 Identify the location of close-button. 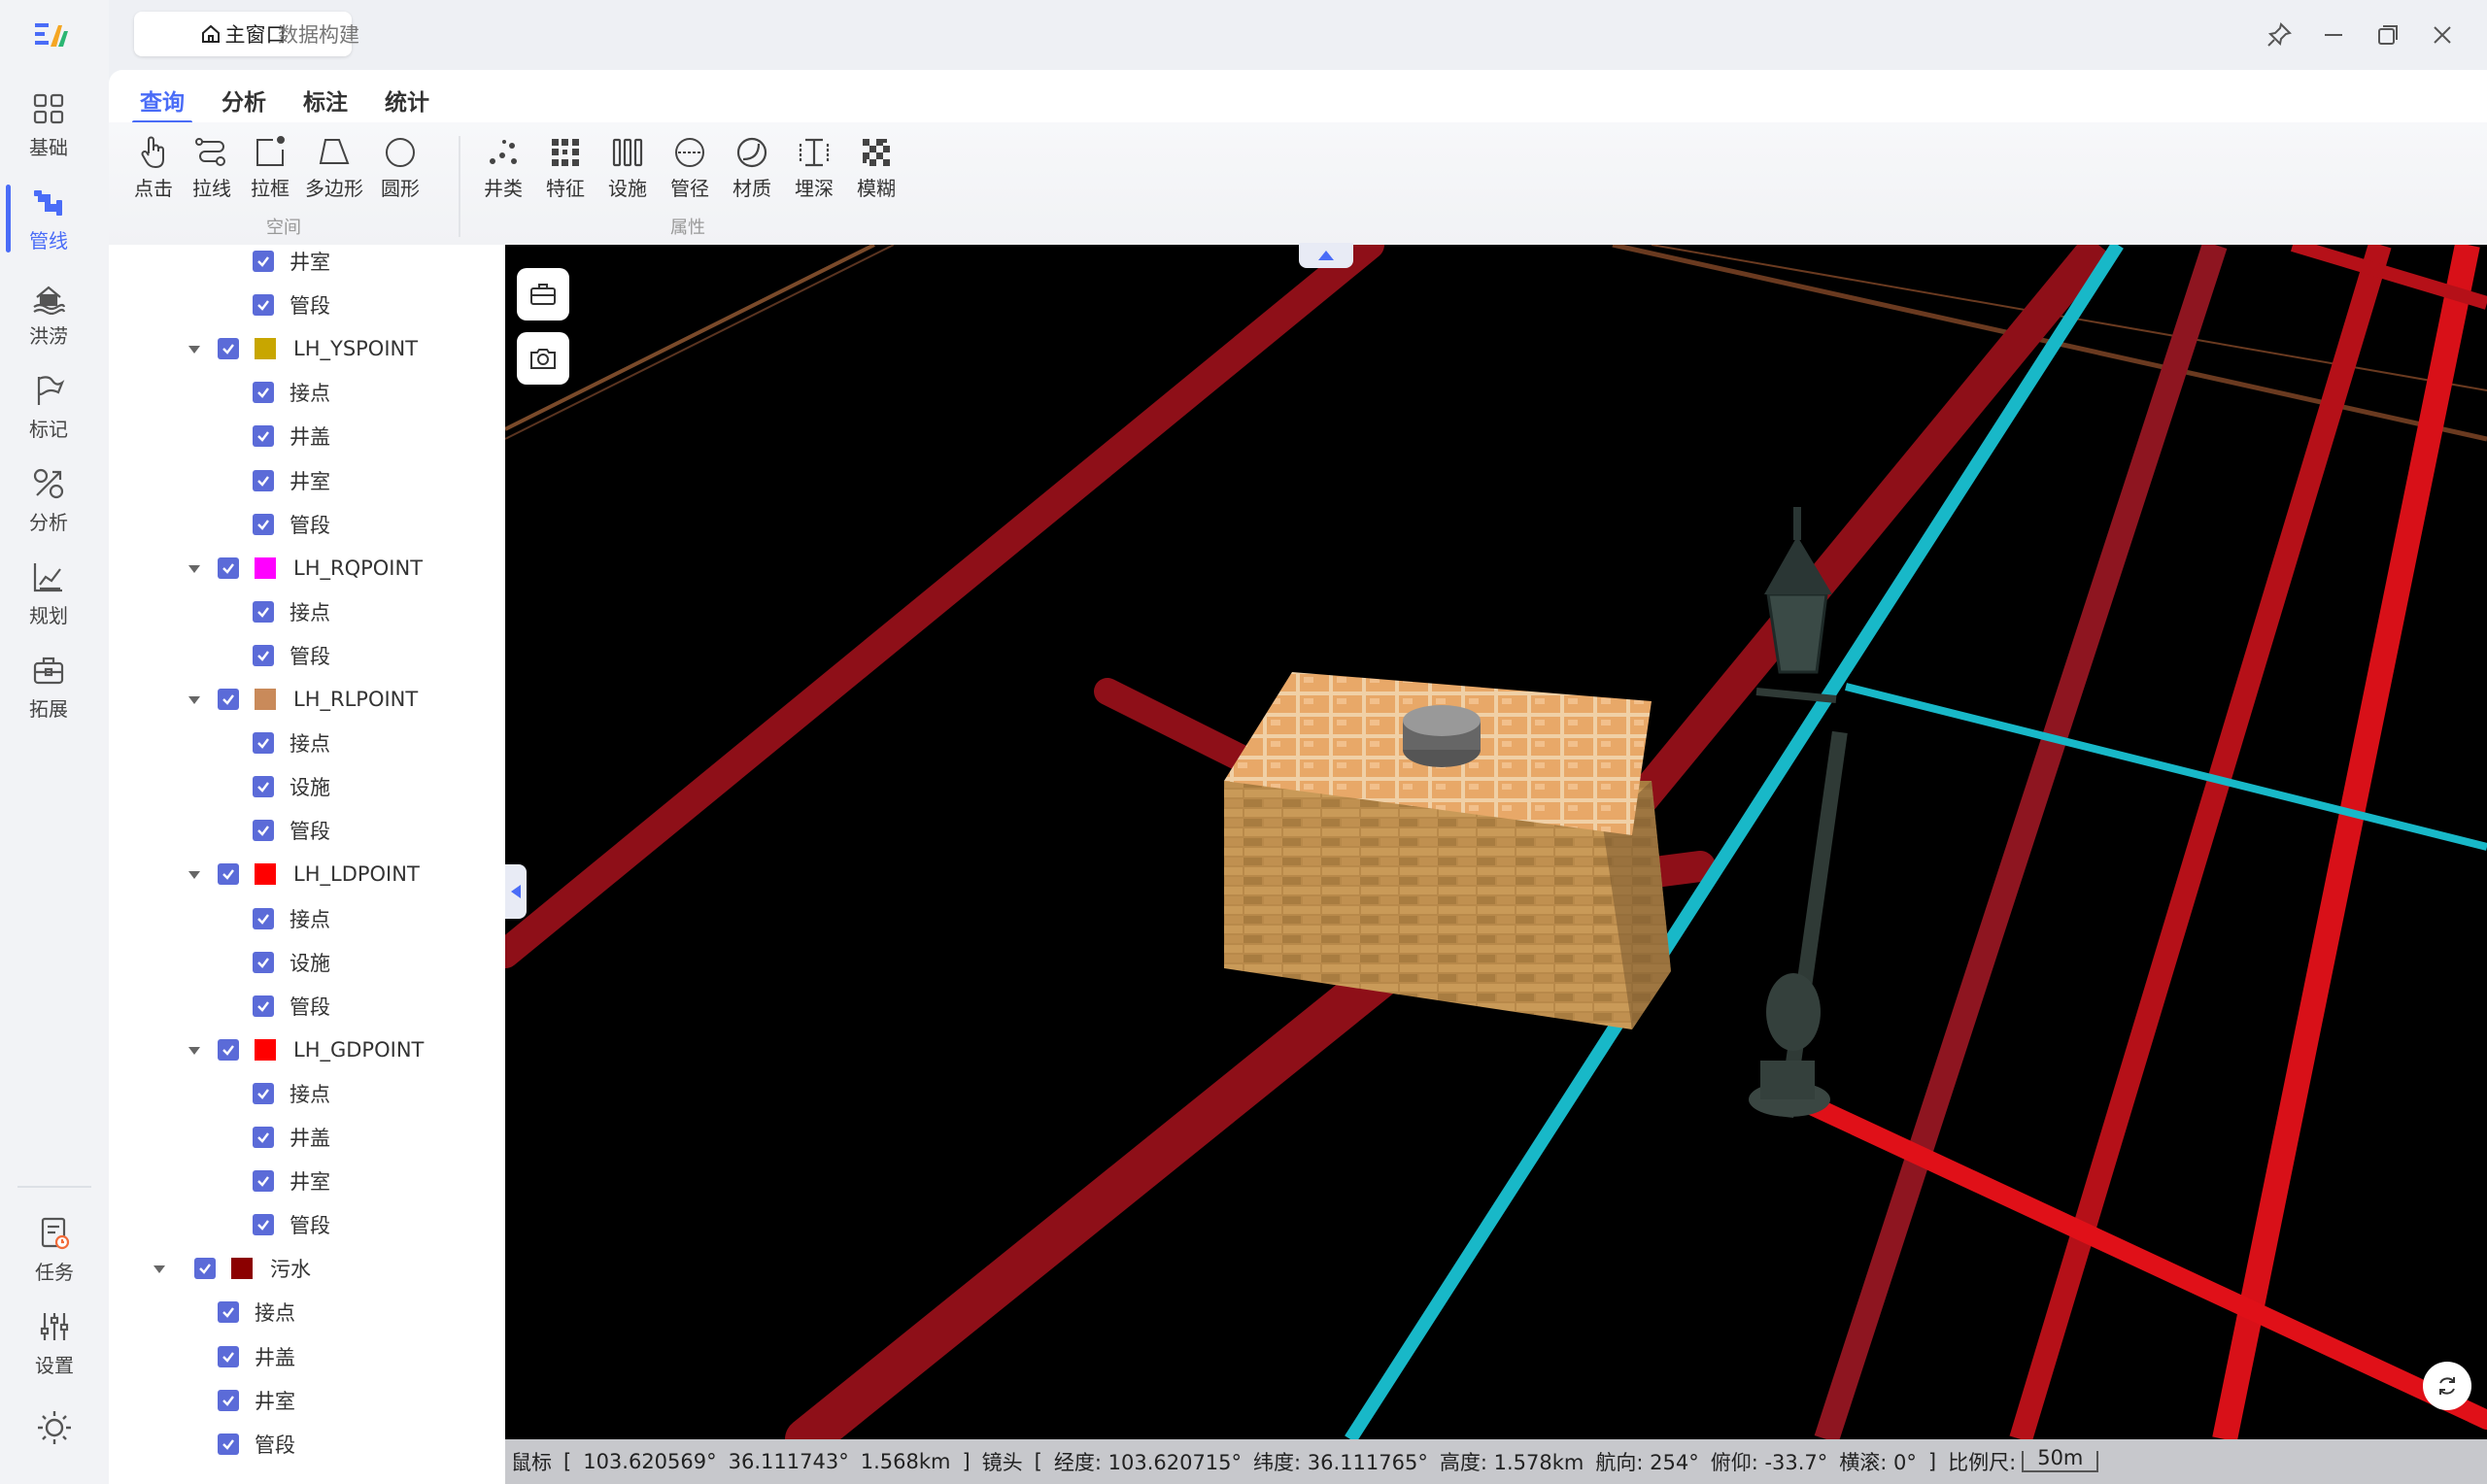
(2442, 34).